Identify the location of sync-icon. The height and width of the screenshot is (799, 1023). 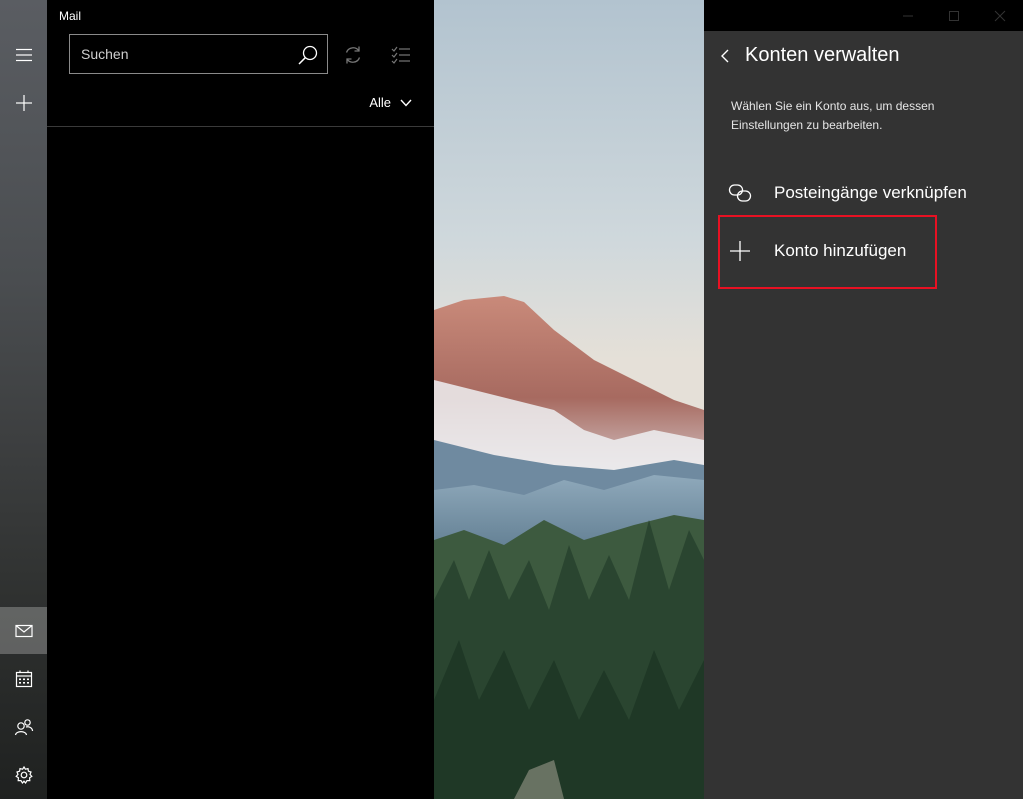
(353, 55).